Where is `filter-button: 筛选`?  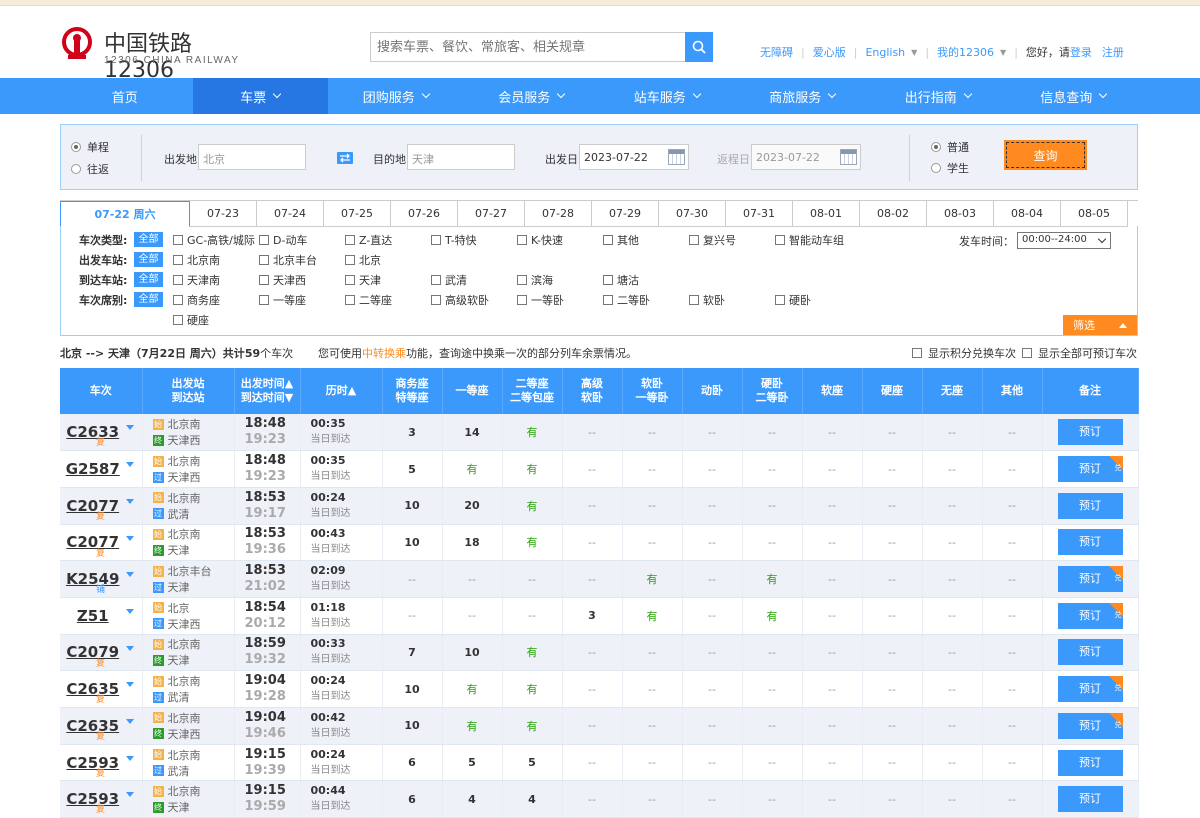 filter-button: 筛选 is located at coordinates (1100, 325).